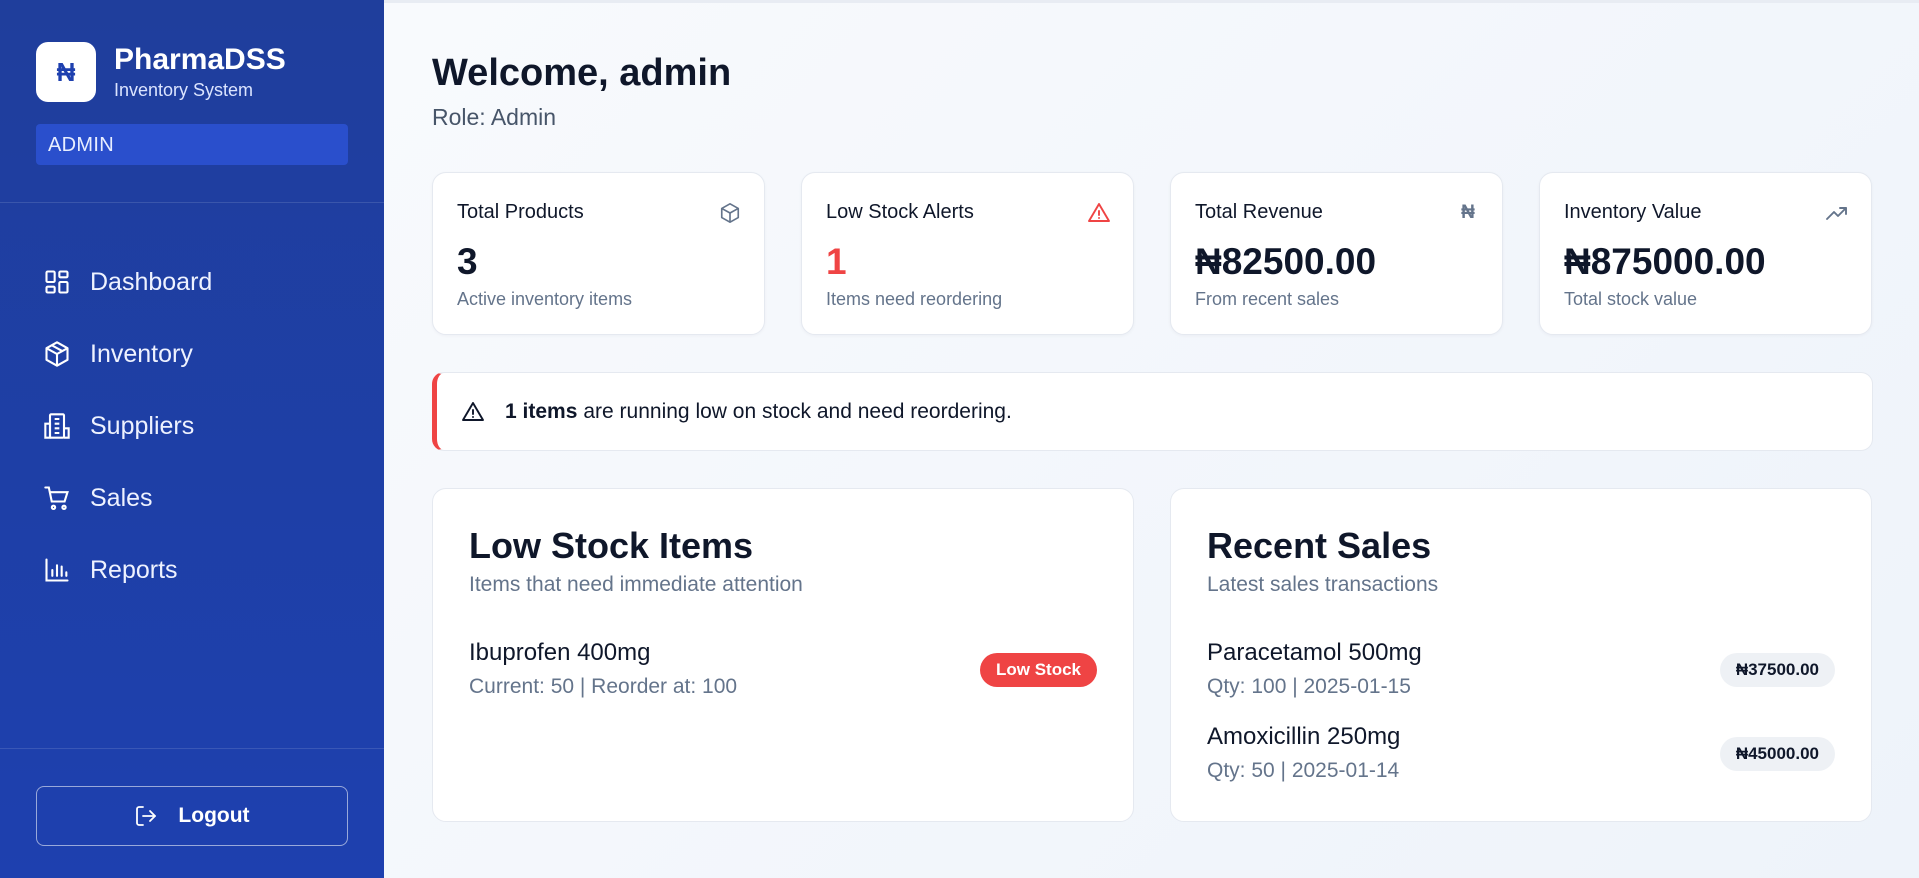 The image size is (1919, 878). Describe the element at coordinates (192, 144) in the screenshot. I see `role-badge: ADMIN` at that location.